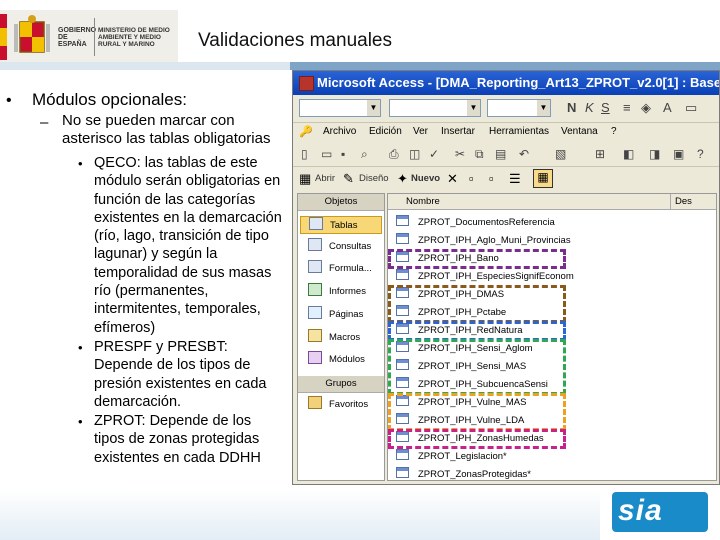 This screenshot has width=720, height=540. What do you see at coordinates (304, 154) in the screenshot?
I see `new-file-icon: ▯` at bounding box center [304, 154].